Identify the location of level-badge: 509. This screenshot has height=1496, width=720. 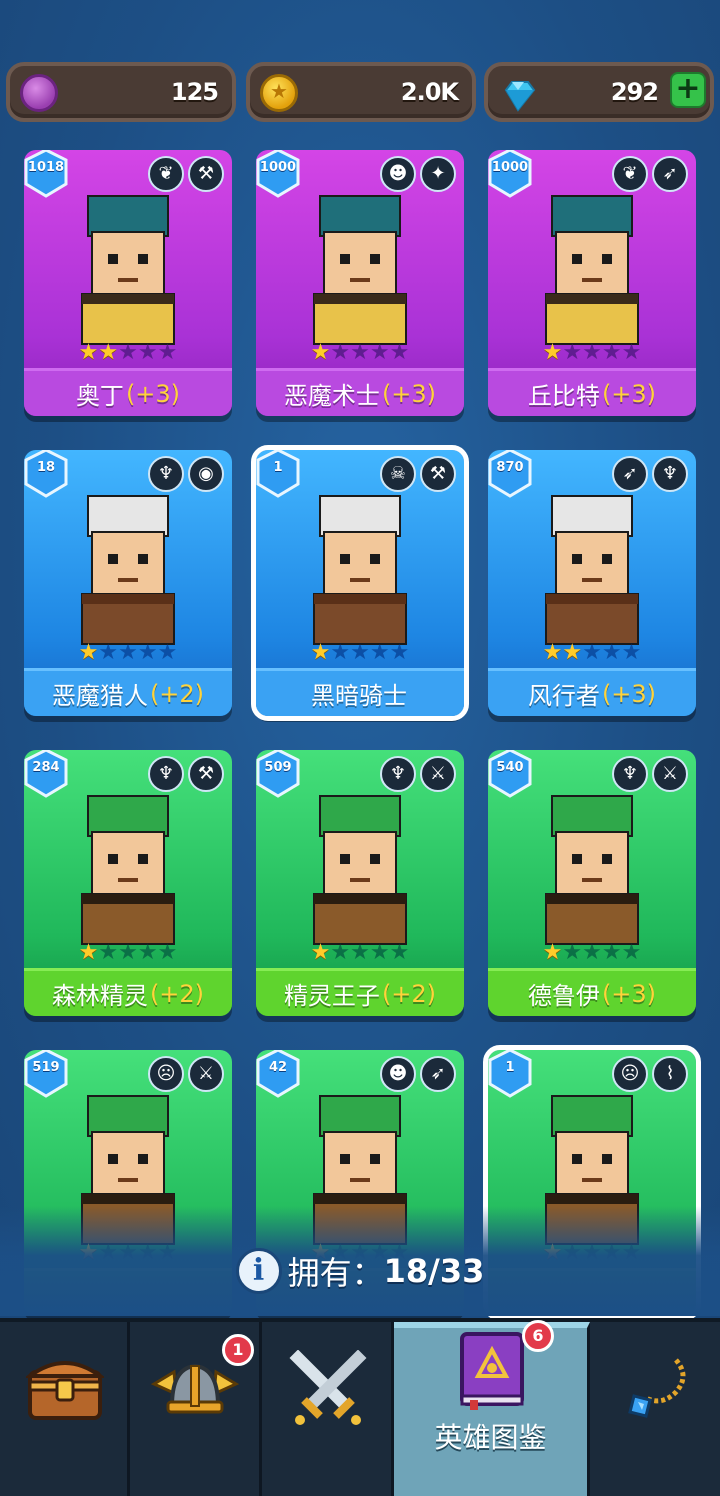
(279, 774).